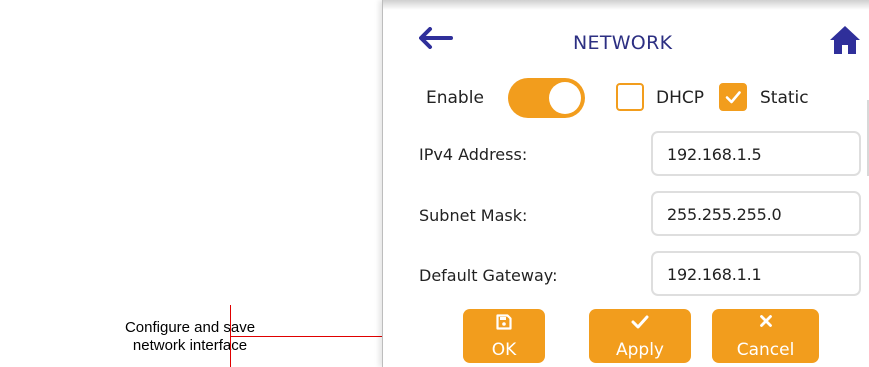 Image resolution: width=869 pixels, height=367 pixels. I want to click on ipv4-address-field: 192.168.1.5, so click(756, 153).